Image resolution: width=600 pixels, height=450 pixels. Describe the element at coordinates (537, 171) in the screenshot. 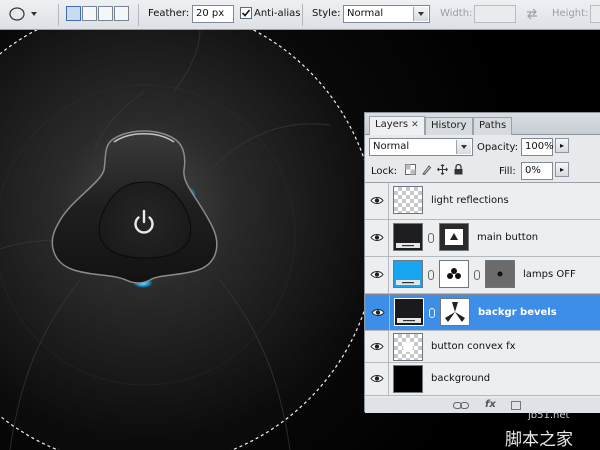

I see `fill-input: 0%` at that location.